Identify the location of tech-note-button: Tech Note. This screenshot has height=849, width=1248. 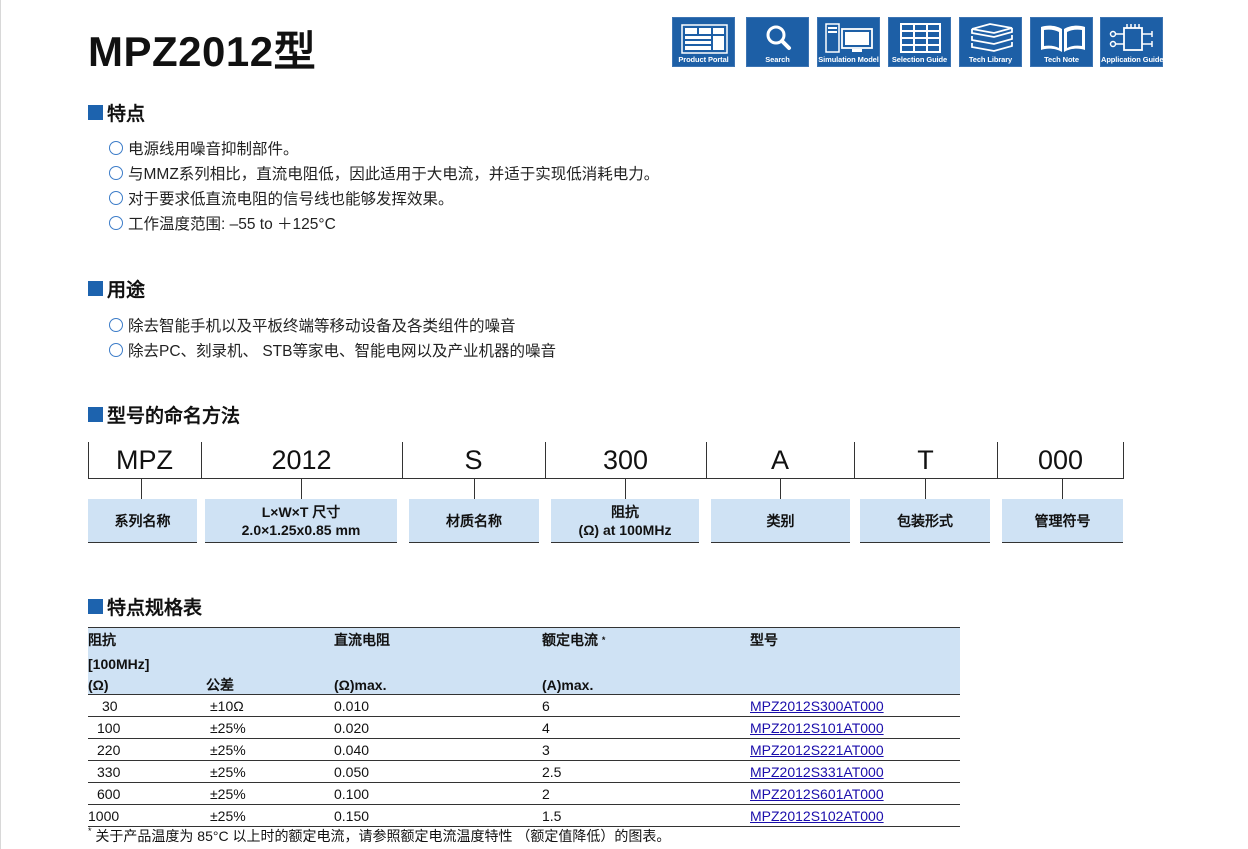
(1061, 42).